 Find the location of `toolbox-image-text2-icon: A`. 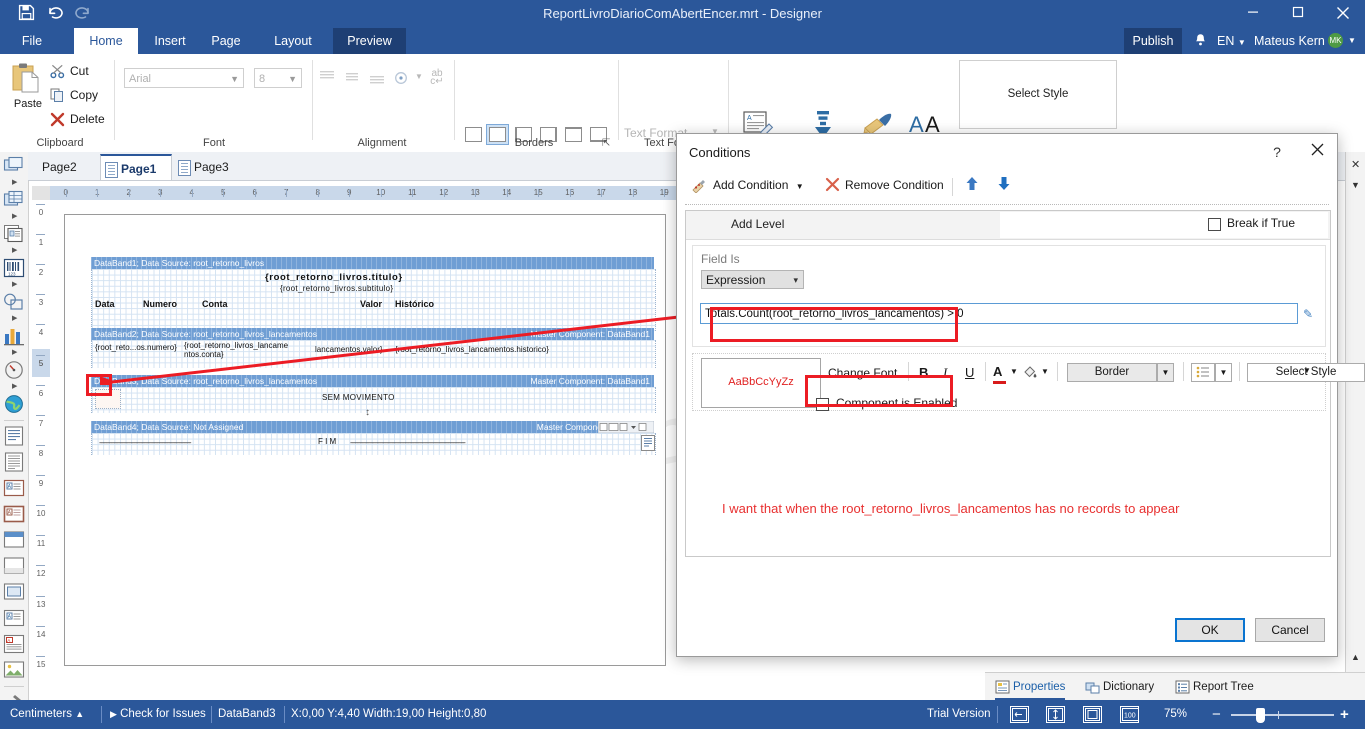

toolbox-image-text2-icon: A is located at coordinates (14, 515).